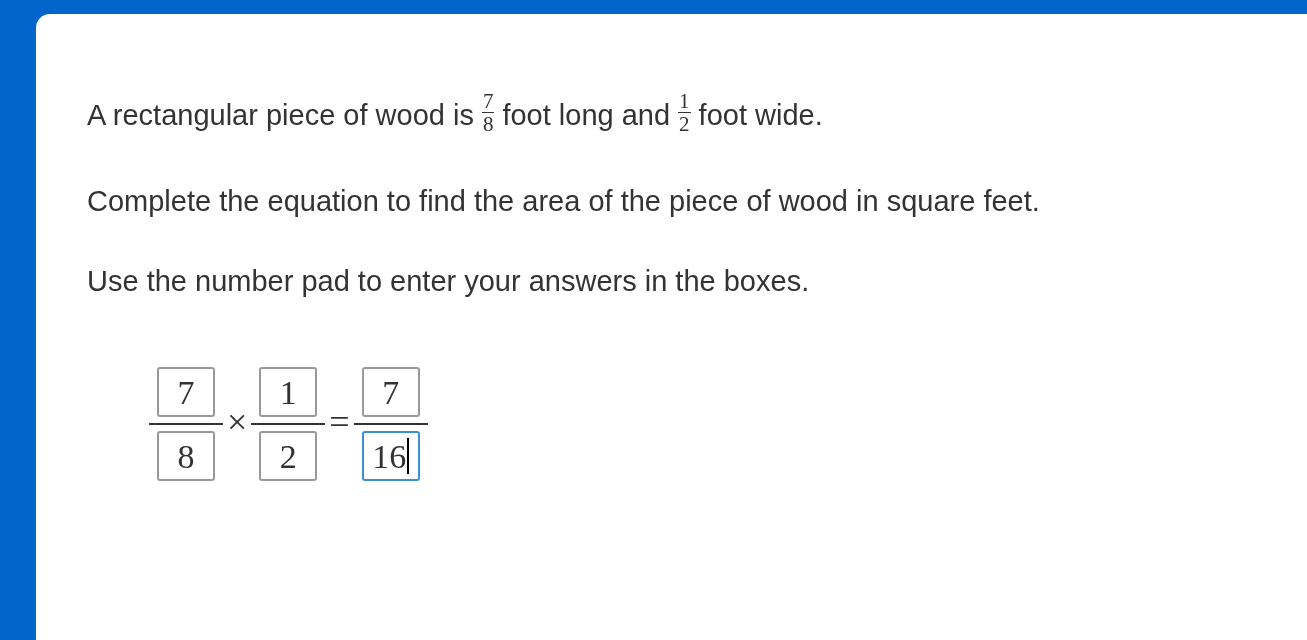 This screenshot has height=640, width=1307. Describe the element at coordinates (288, 456) in the screenshot. I see `answer-box: 2` at that location.